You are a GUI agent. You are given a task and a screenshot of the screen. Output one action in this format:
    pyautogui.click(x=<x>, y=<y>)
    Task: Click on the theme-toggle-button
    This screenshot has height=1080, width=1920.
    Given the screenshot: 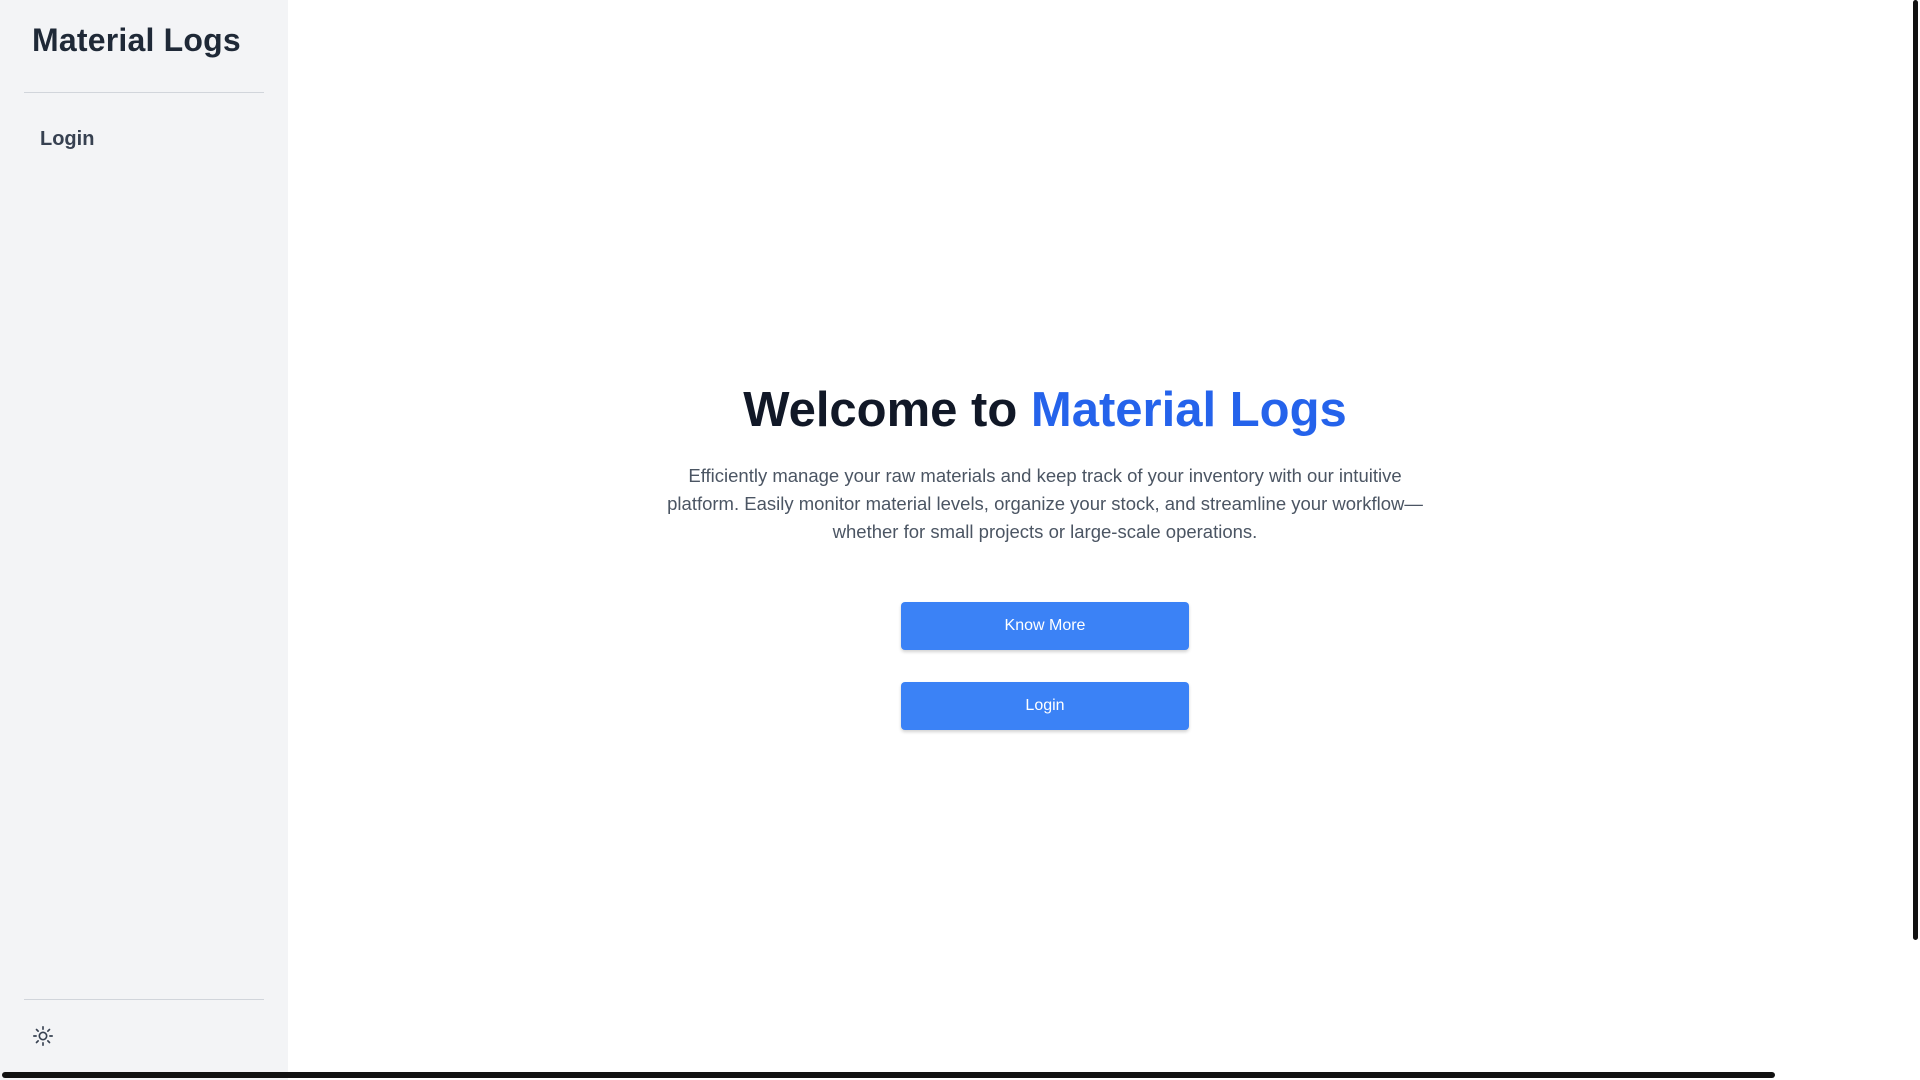 What is the action you would take?
    pyautogui.click(x=43, y=1038)
    